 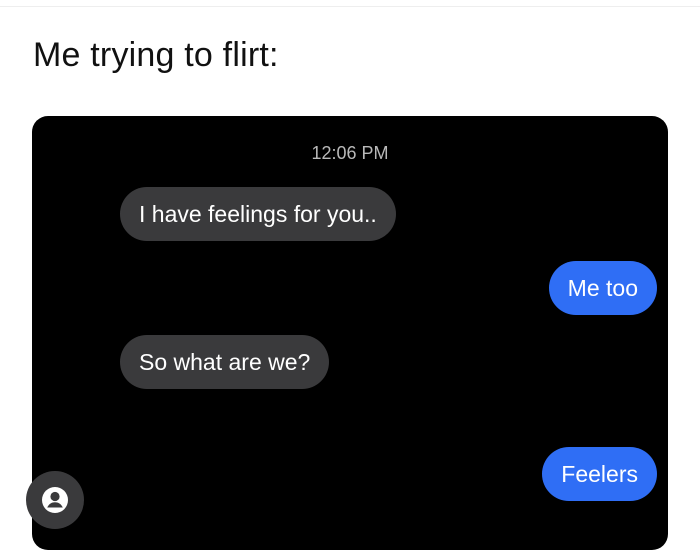 I want to click on message-bubble-sent: Me too, so click(x=602, y=288).